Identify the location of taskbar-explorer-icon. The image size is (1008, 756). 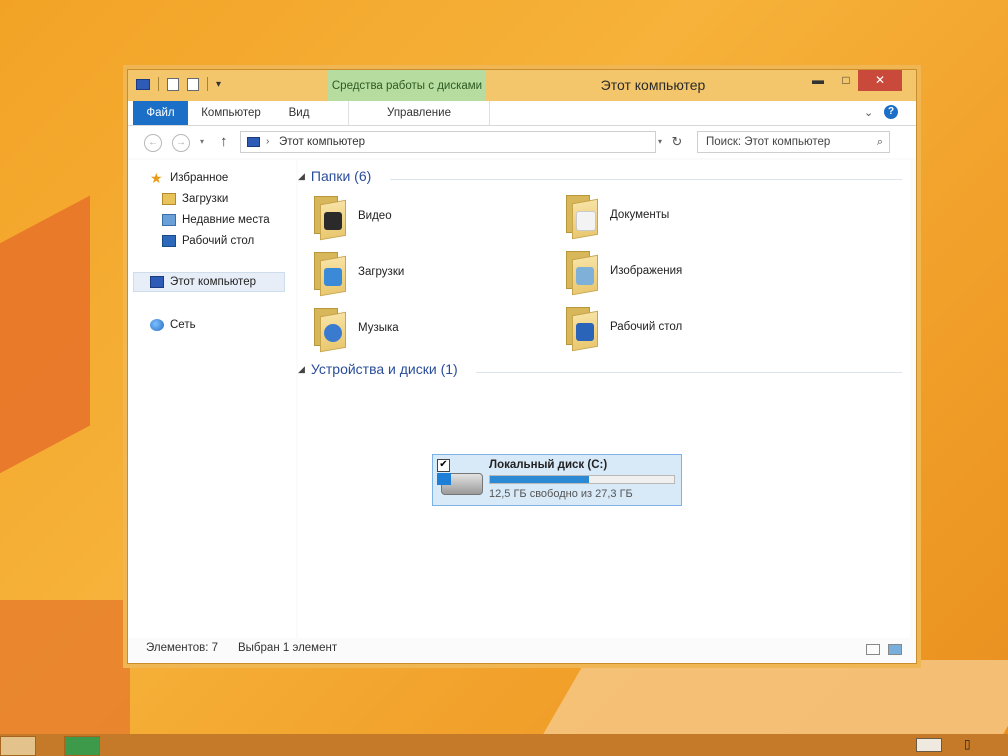
(18, 746).